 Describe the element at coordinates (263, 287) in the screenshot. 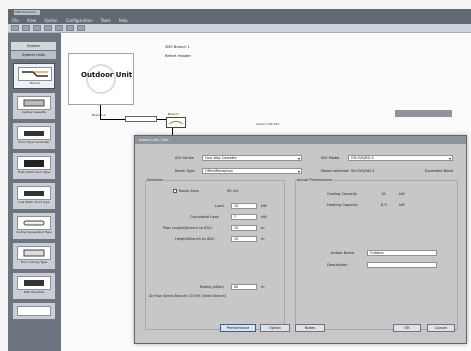

I see `rating-unit: m` at that location.